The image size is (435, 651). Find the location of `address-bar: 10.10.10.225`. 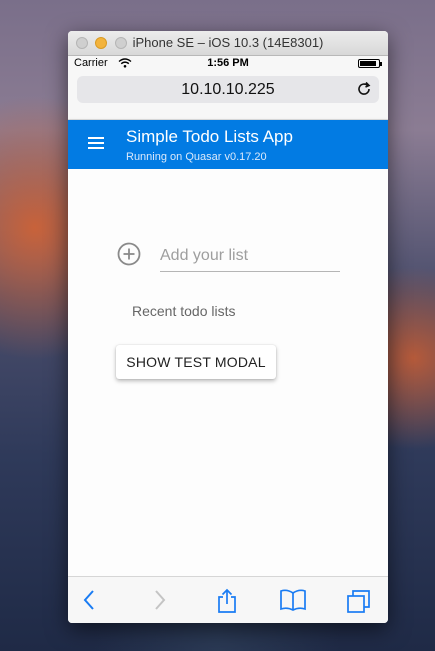

address-bar: 10.10.10.225 is located at coordinates (228, 89).